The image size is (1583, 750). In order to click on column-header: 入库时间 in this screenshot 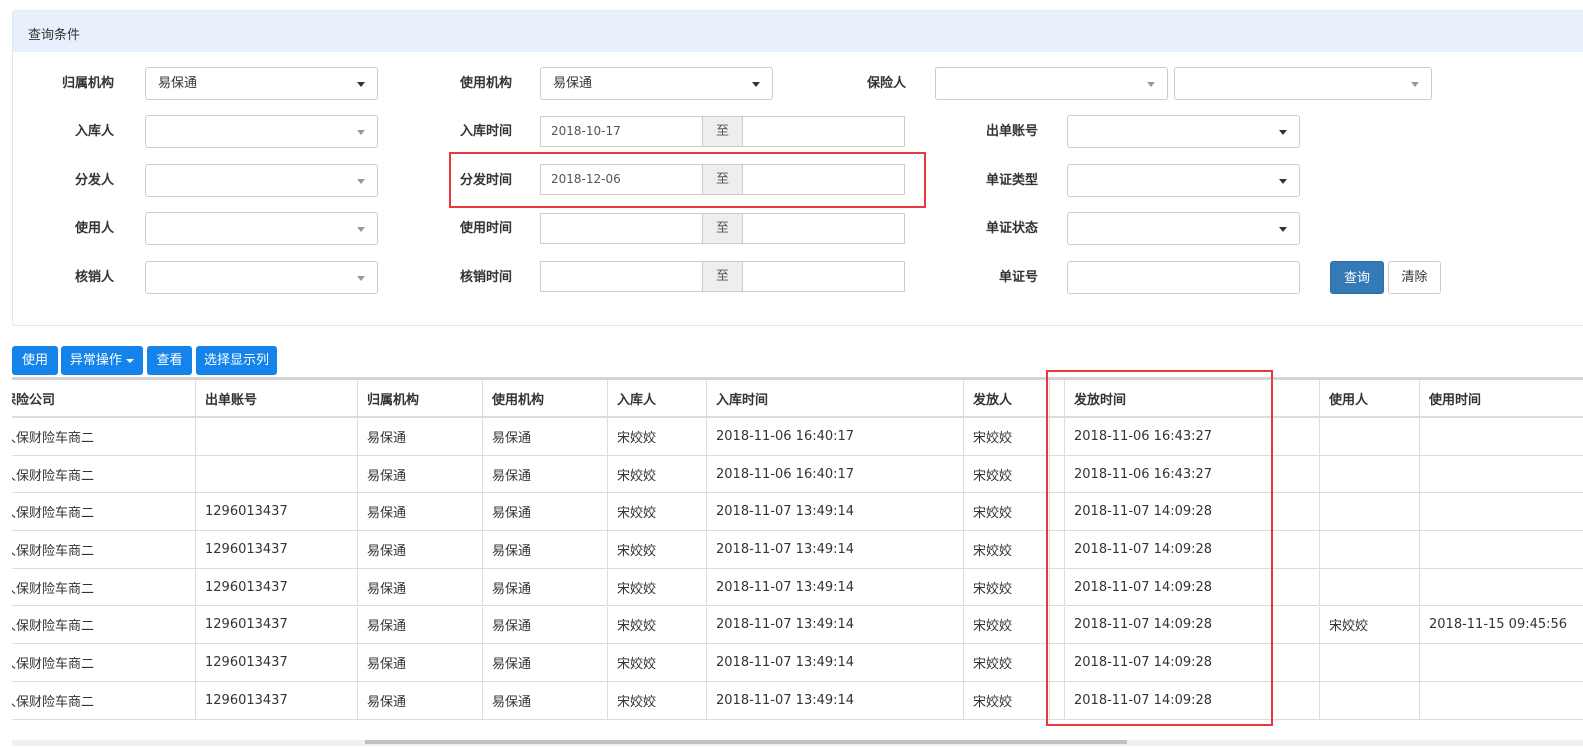, I will do `click(834, 398)`.